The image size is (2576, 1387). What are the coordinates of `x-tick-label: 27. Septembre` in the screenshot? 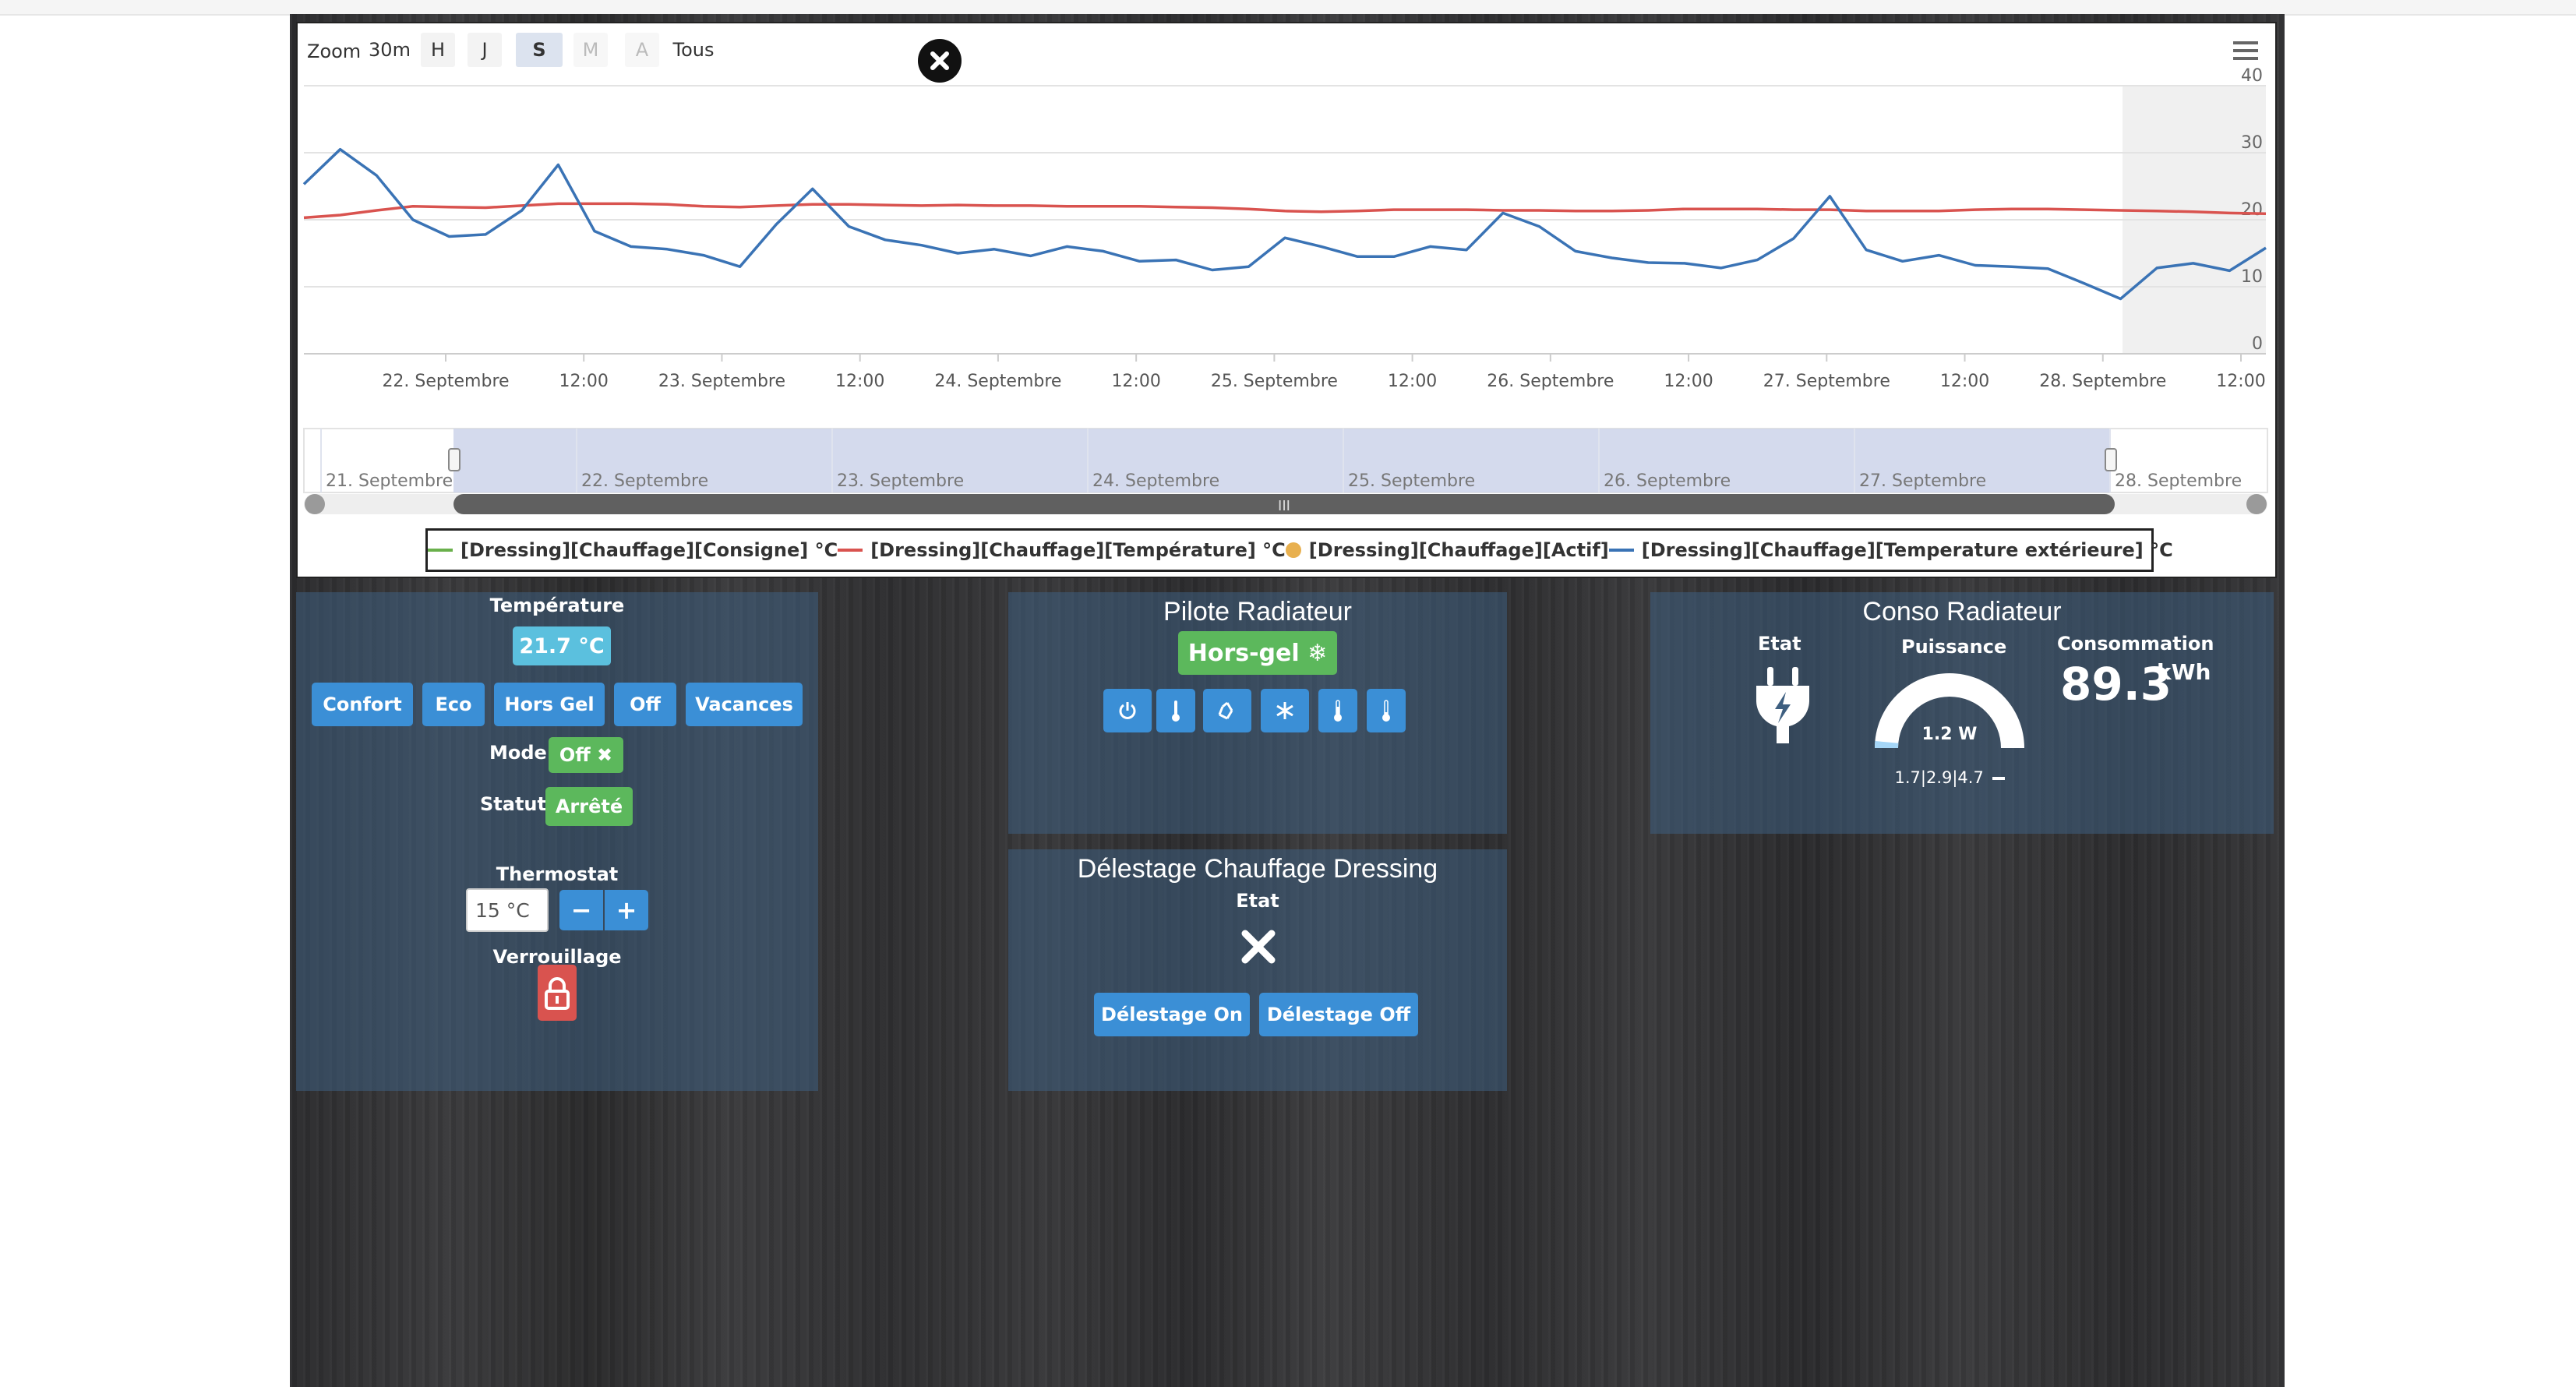 It's located at (1826, 381).